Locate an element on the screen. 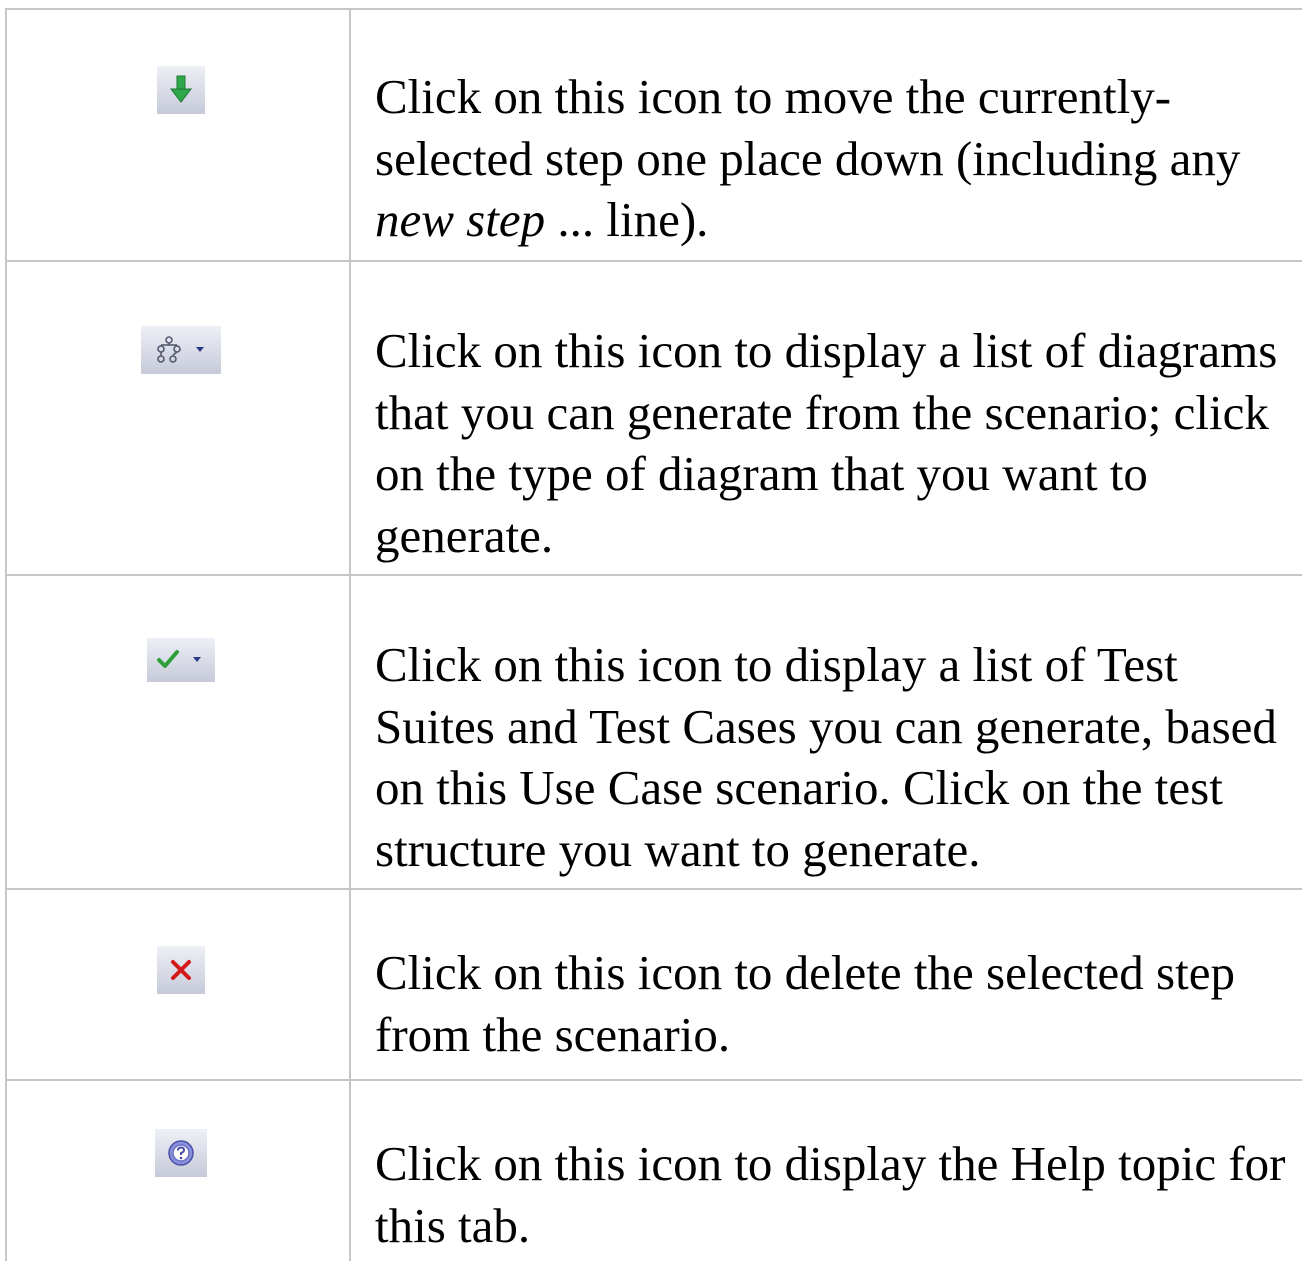  generate-tests-button is located at coordinates (181, 660).